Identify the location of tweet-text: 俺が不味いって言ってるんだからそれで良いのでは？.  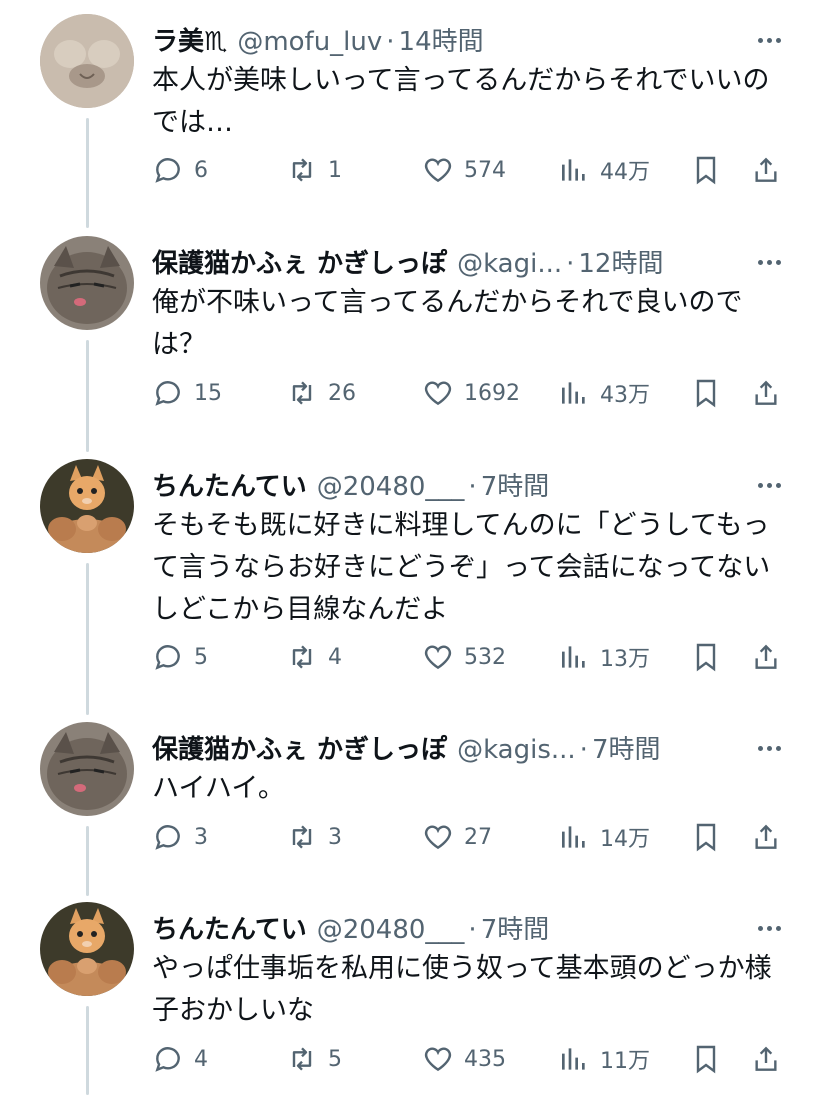
(447, 323).